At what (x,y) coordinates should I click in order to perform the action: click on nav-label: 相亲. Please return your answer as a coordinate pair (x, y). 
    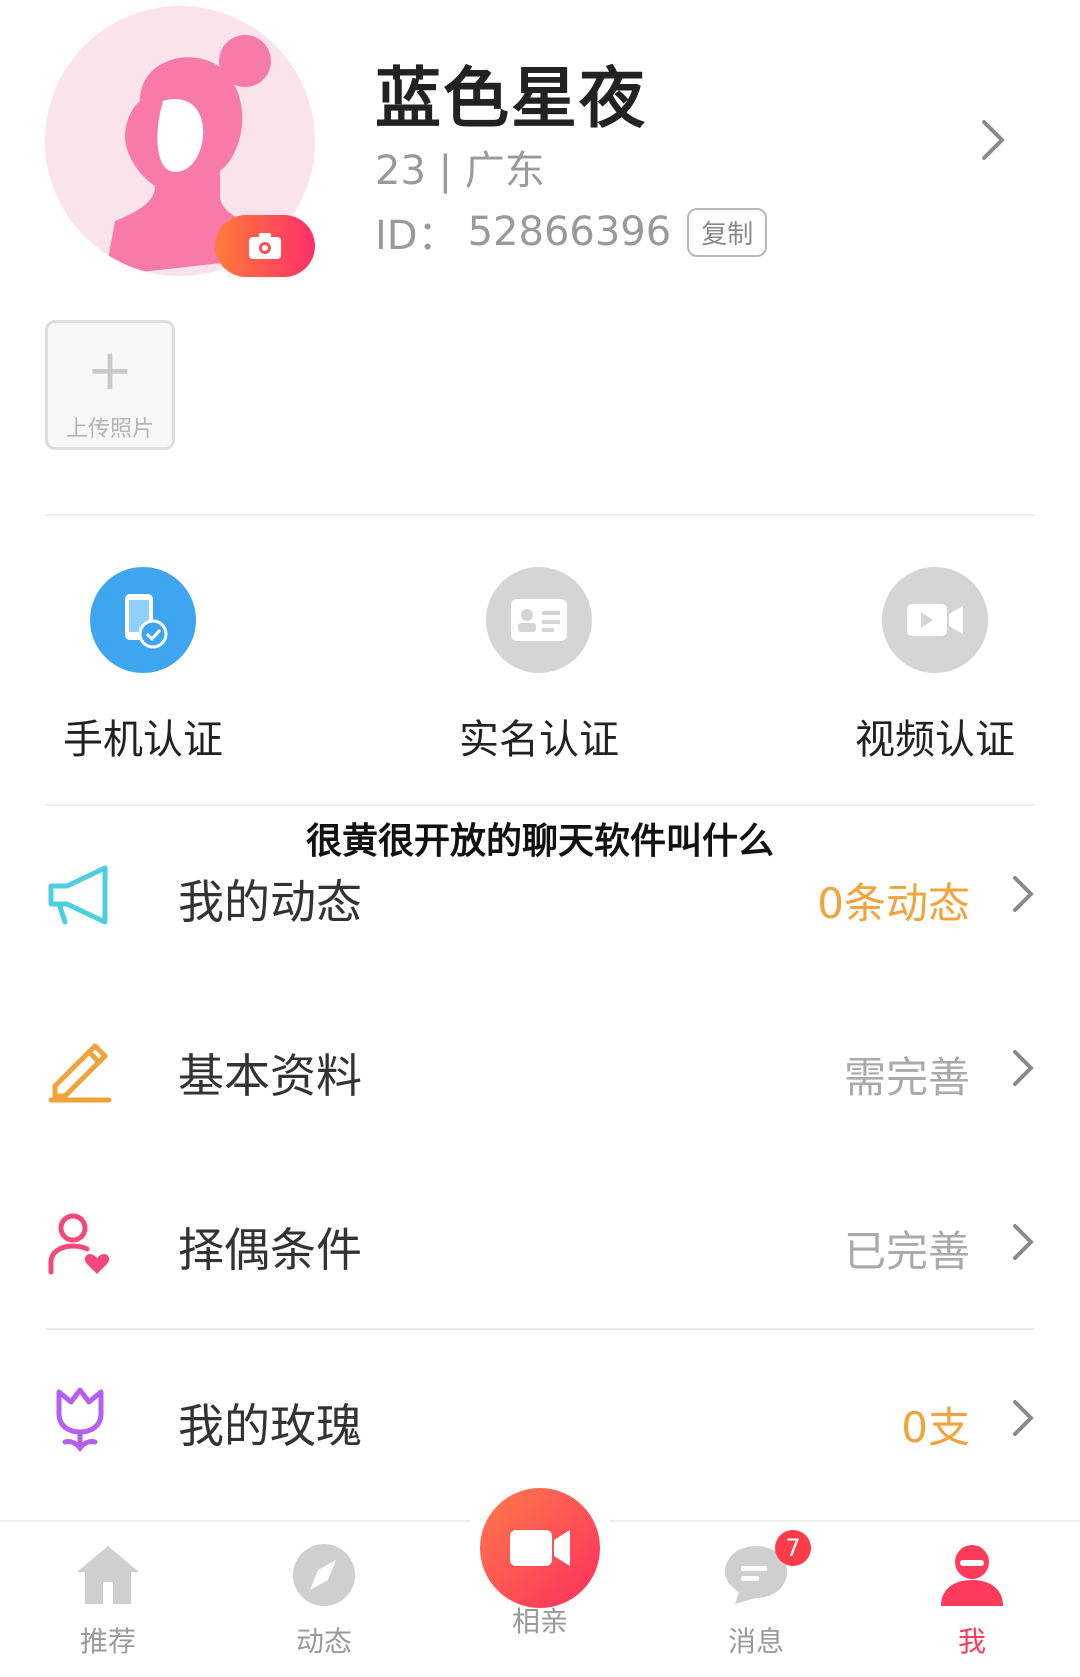
    Looking at the image, I should click on (539, 1621).